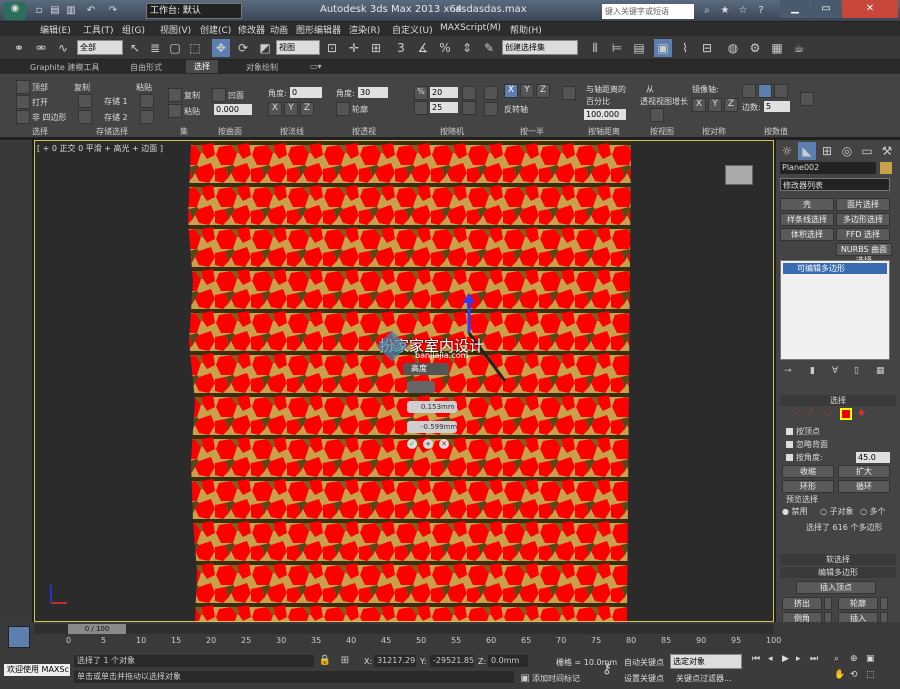  What do you see at coordinates (467, 48) in the screenshot?
I see `spinner-snap-icon: ⇕` at bounding box center [467, 48].